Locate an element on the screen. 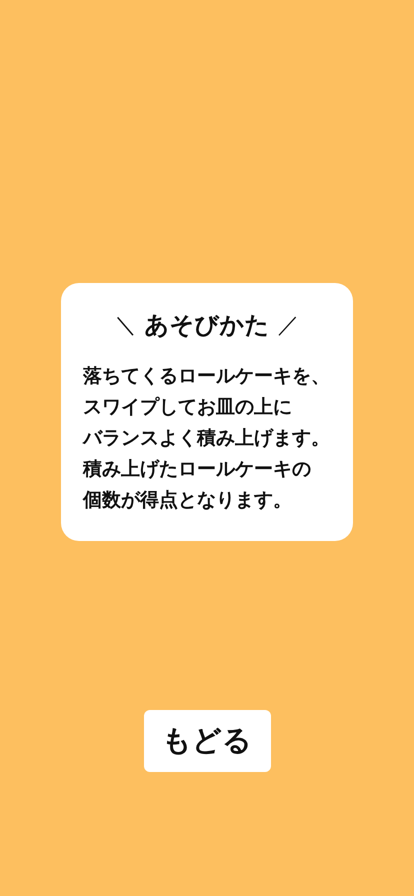 The height and width of the screenshot is (896, 414). title-right-slash: ／ is located at coordinates (289, 326).